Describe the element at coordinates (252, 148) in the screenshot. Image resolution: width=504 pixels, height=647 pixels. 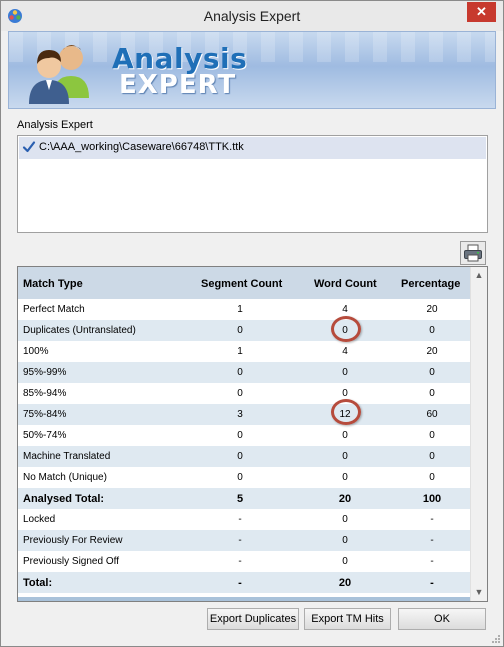
I see `file-list-item: C:\AAA_working\Caseware\66748\TTK.ttk` at that location.